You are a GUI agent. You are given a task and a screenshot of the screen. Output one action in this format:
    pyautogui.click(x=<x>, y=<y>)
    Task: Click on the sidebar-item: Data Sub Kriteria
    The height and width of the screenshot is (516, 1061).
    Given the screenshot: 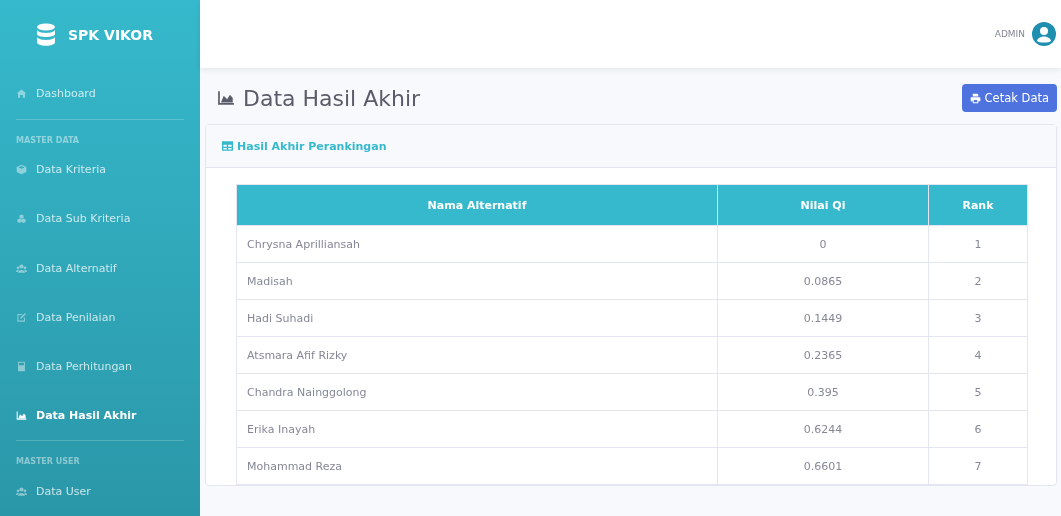 What is the action you would take?
    pyautogui.click(x=100, y=219)
    